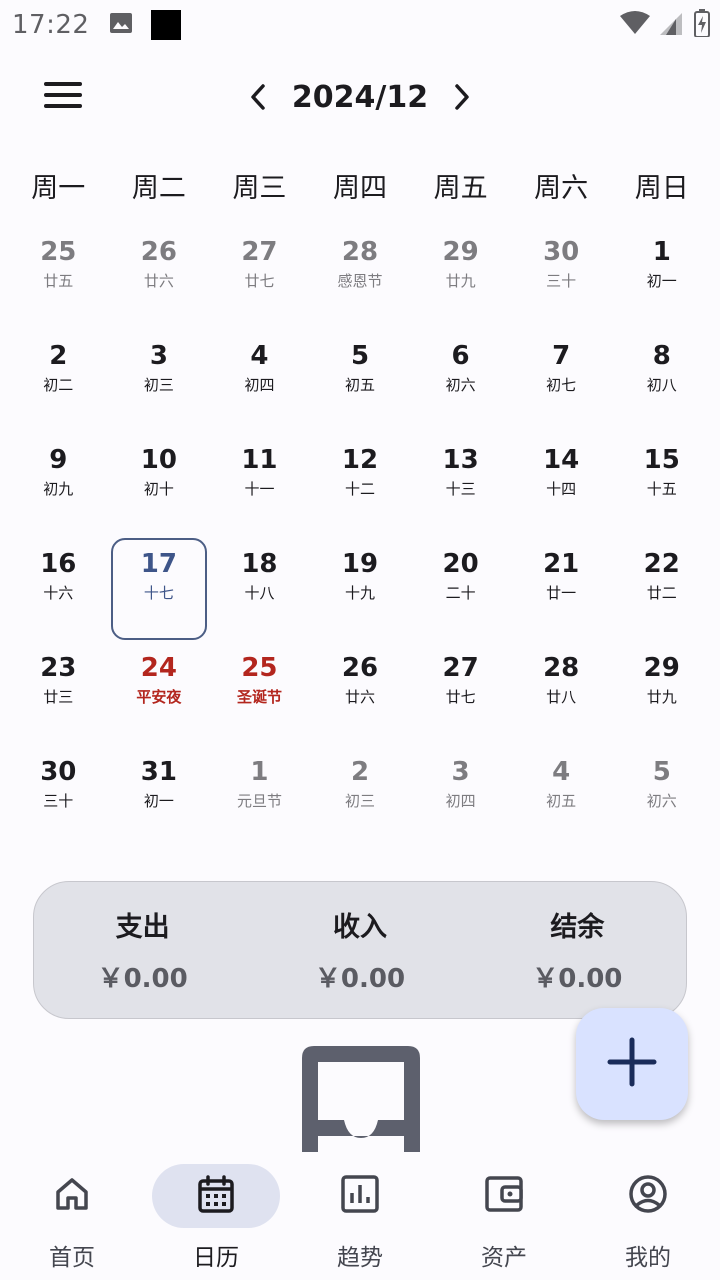 Image resolution: width=720 pixels, height=1280 pixels. What do you see at coordinates (158, 460) in the screenshot?
I see `day-number: 10` at bounding box center [158, 460].